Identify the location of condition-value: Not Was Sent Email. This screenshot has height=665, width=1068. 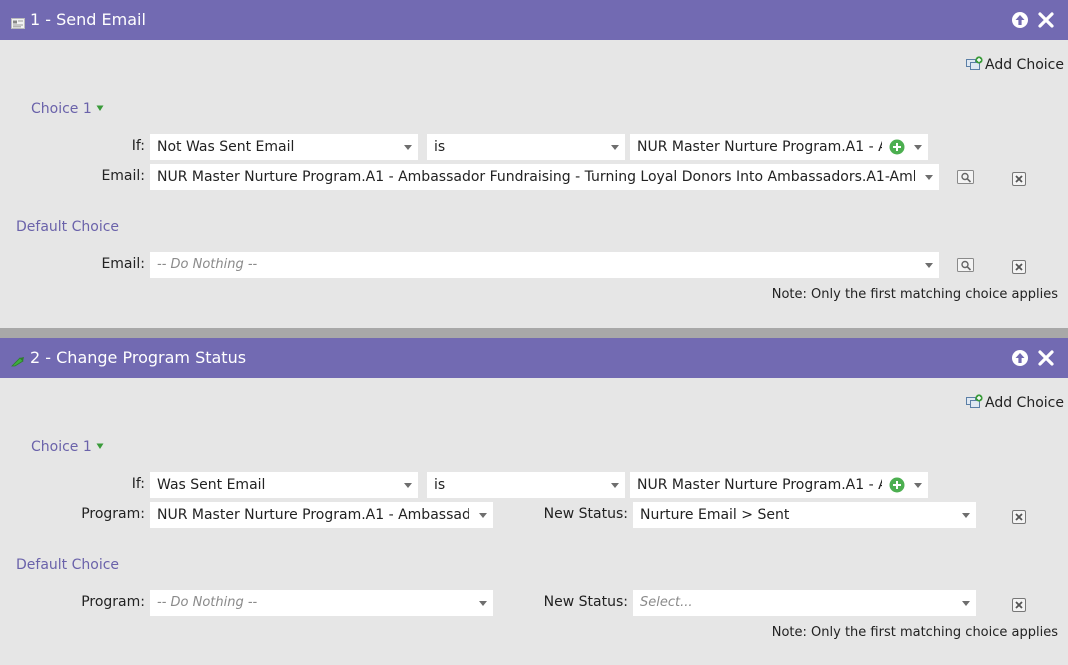
(226, 147).